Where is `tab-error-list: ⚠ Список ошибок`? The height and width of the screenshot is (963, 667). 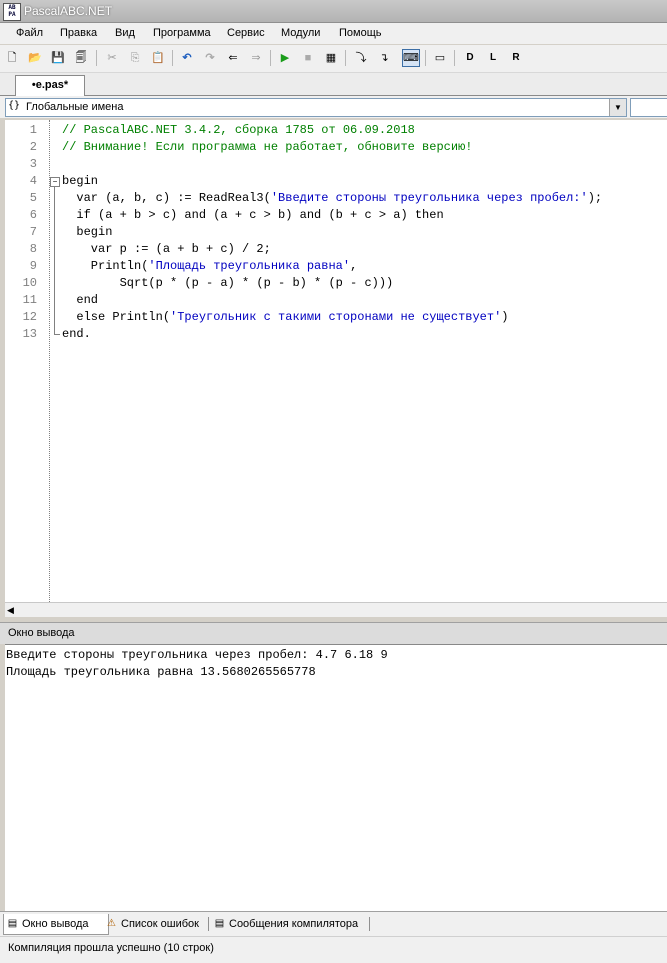 tab-error-list: ⚠ Список ошибок is located at coordinates (159, 924).